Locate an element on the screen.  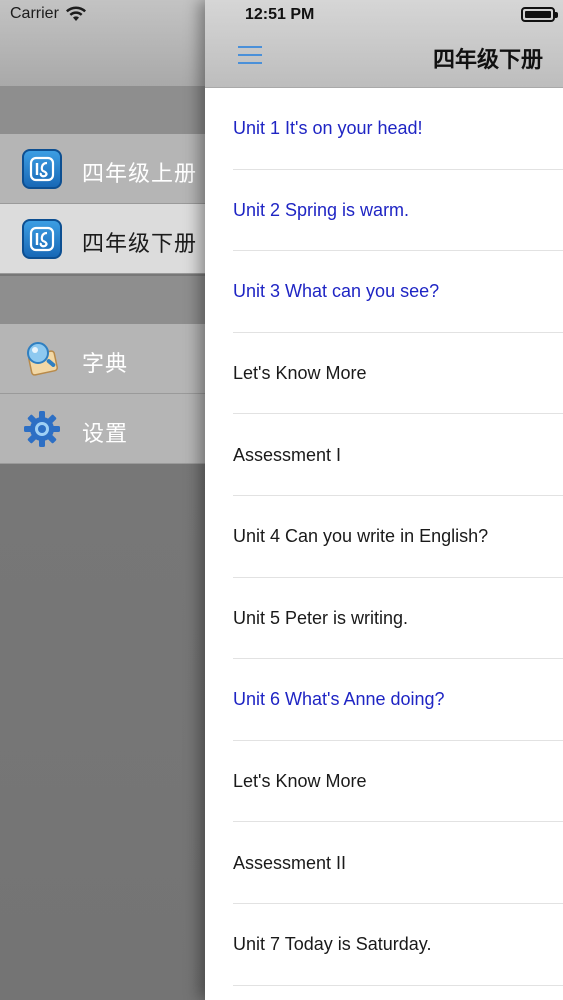
lesson-label: Assessment I is located at coordinates (287, 454).